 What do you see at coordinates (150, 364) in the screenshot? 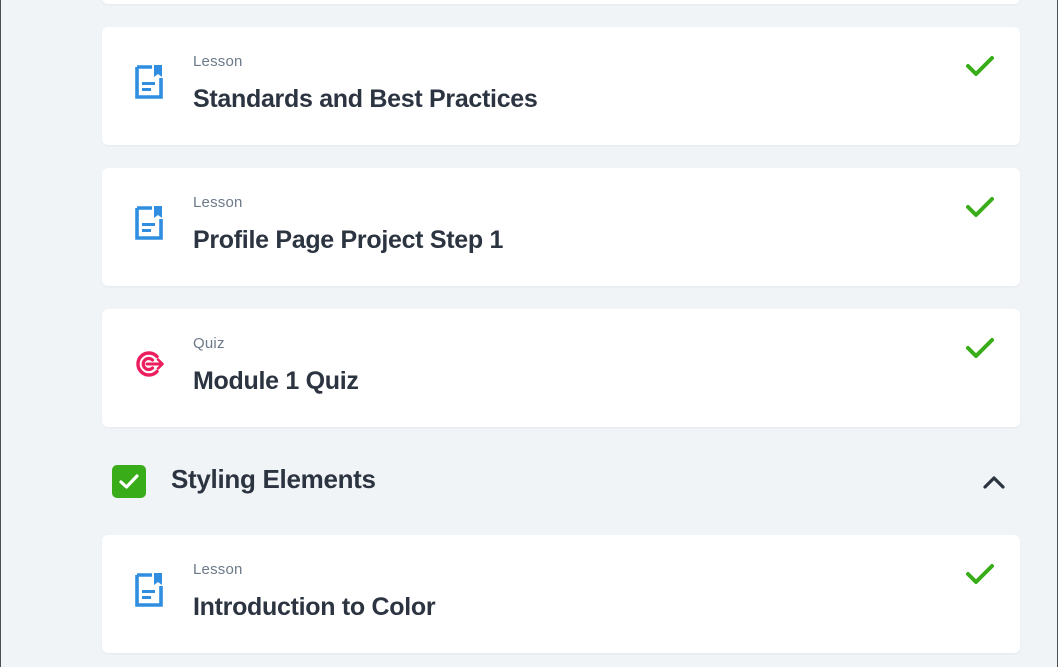
I see `target-icon` at bounding box center [150, 364].